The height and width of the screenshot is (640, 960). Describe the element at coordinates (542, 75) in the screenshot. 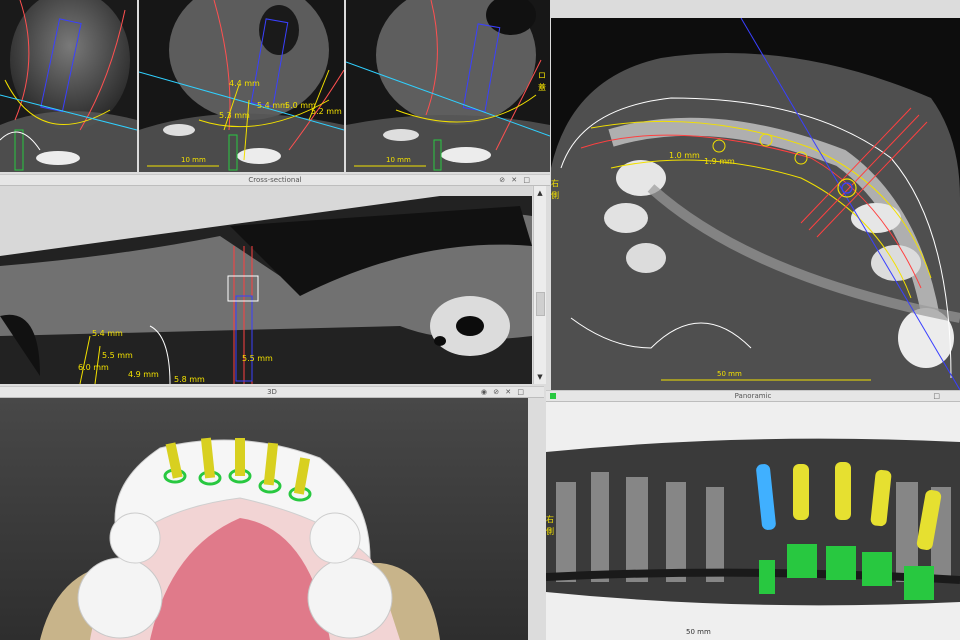

I see `side-mark: ロ` at that location.